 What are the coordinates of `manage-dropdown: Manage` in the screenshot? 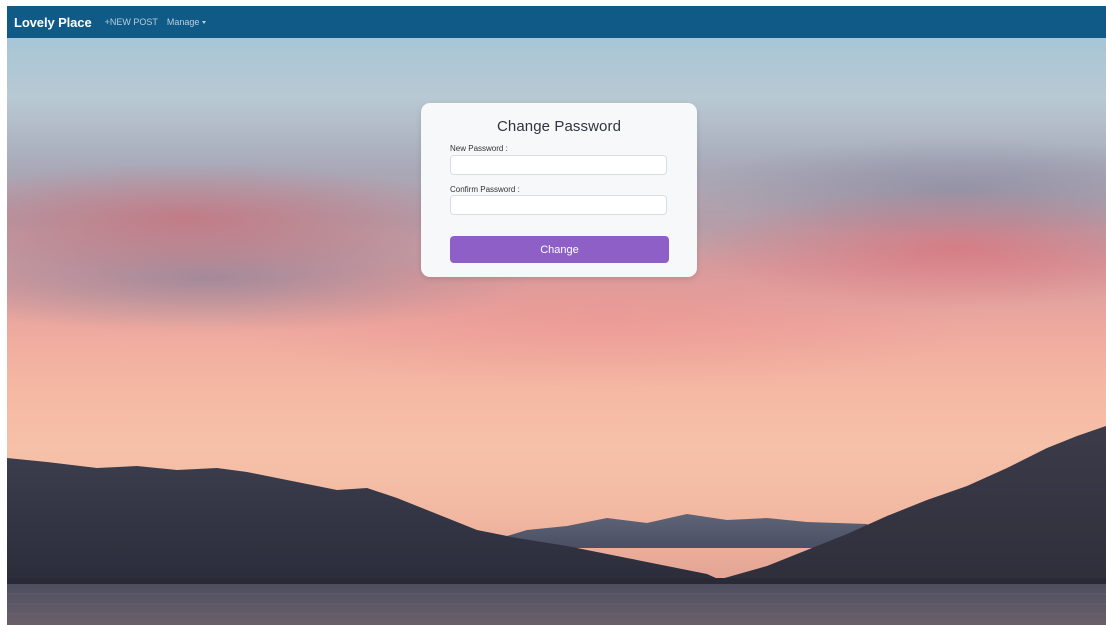 It's located at (187, 22).